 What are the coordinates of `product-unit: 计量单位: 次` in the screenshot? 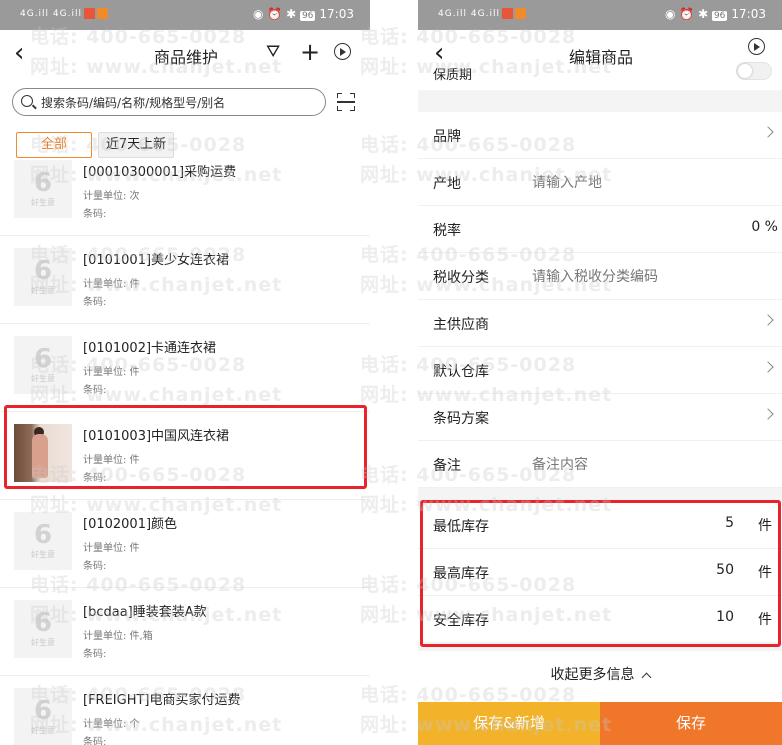 It's located at (111, 196).